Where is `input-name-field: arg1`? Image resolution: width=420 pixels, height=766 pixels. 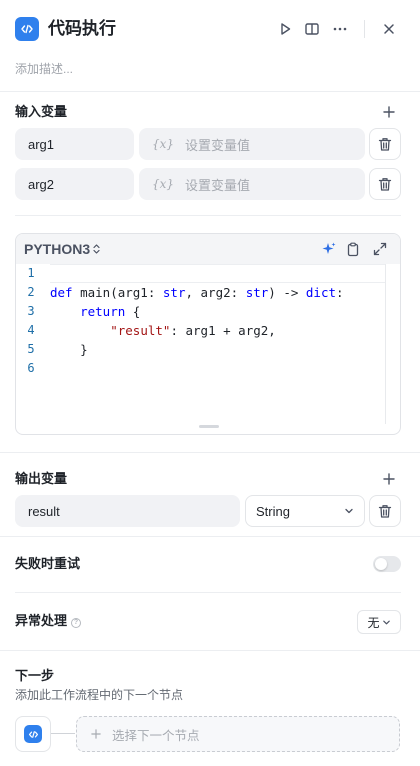
input-name-field: arg1 is located at coordinates (74, 144).